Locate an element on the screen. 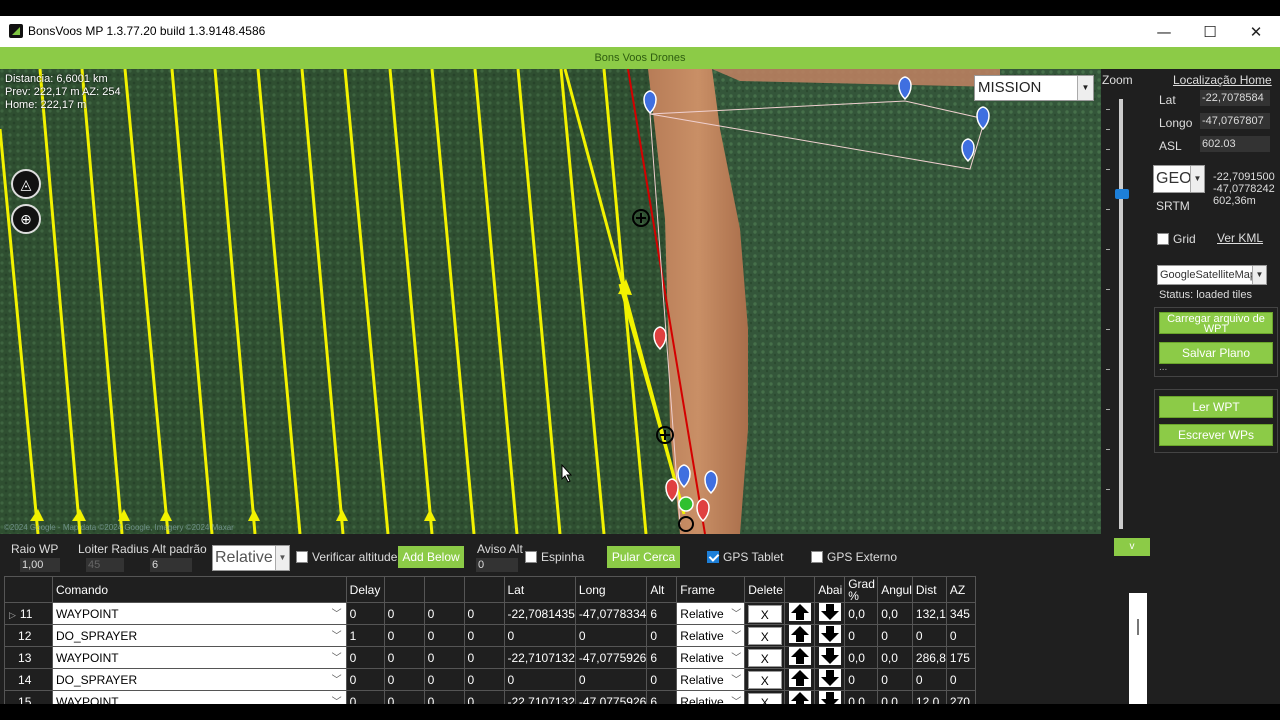 The width and height of the screenshot is (1280, 720). long-input: -47,0767807 is located at coordinates (1235, 121).